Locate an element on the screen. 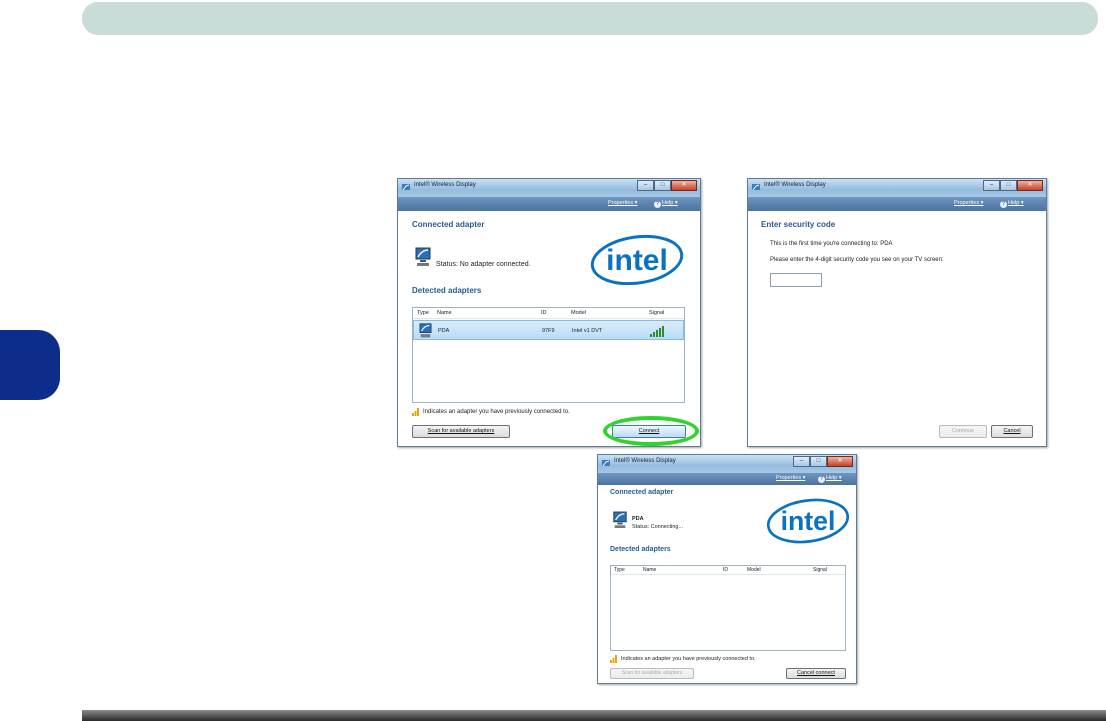 This screenshot has width=1106, height=721. chapter-side-tab is located at coordinates (30, 365).